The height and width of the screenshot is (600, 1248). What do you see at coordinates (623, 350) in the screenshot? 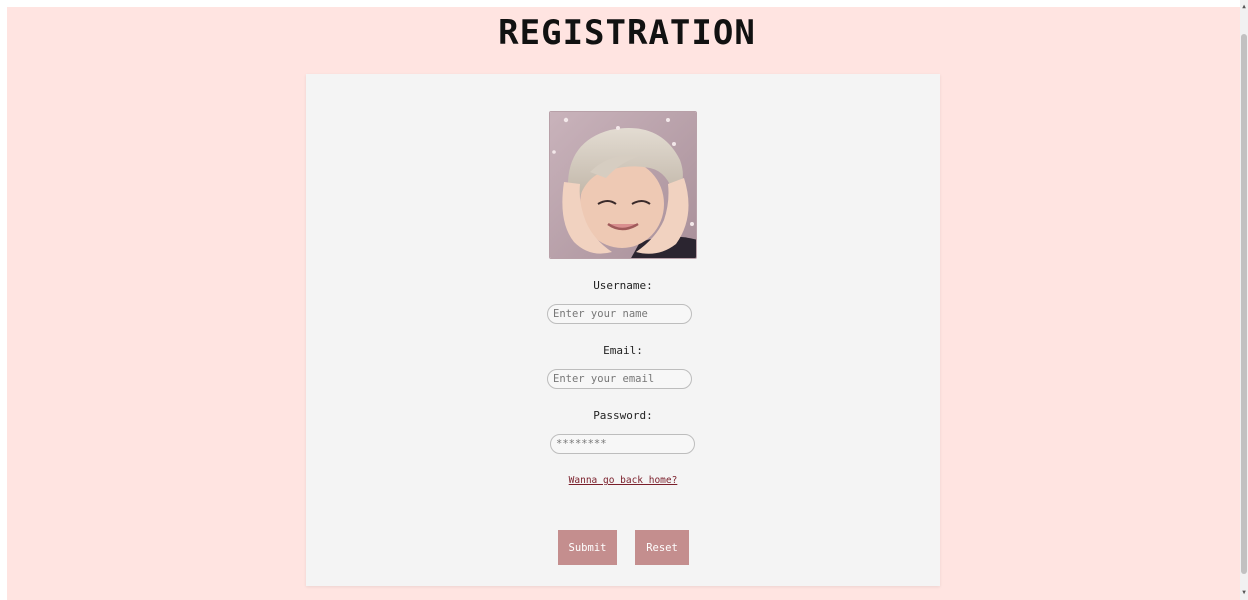
I see `email-label: Email:` at bounding box center [623, 350].